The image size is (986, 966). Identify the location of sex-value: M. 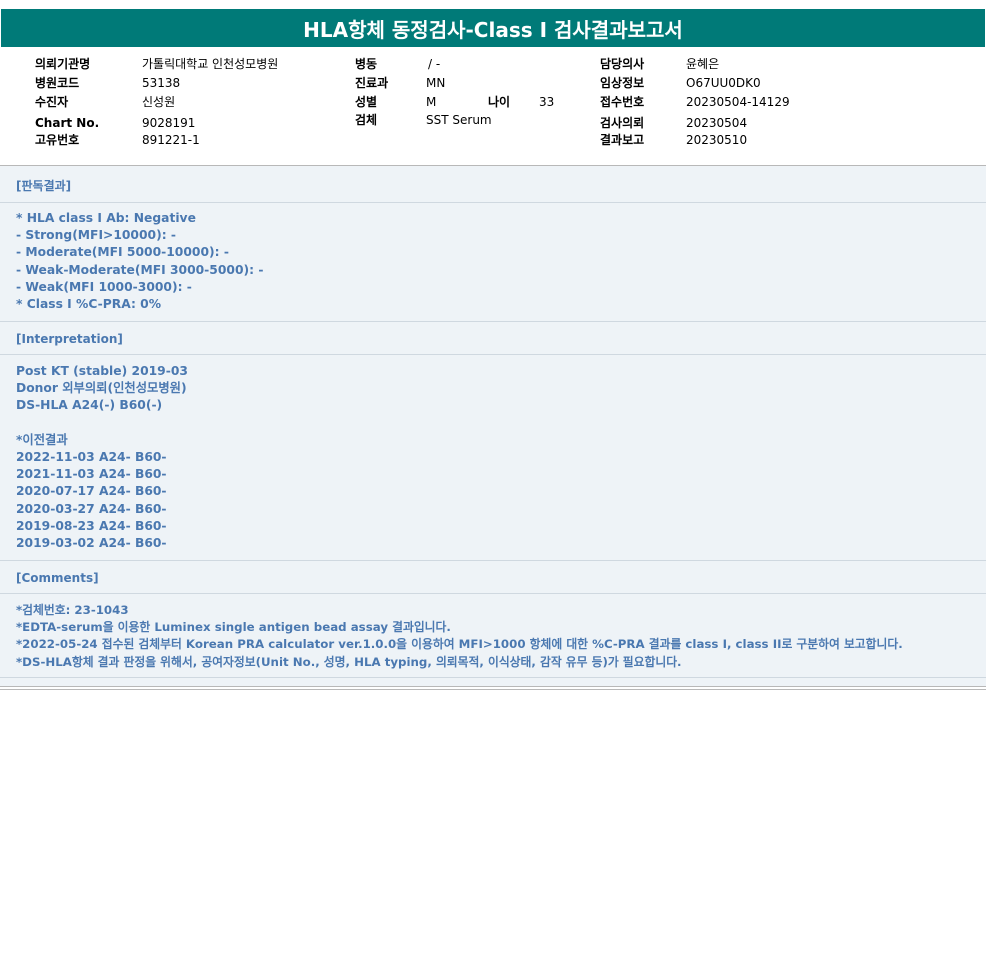
(431, 102).